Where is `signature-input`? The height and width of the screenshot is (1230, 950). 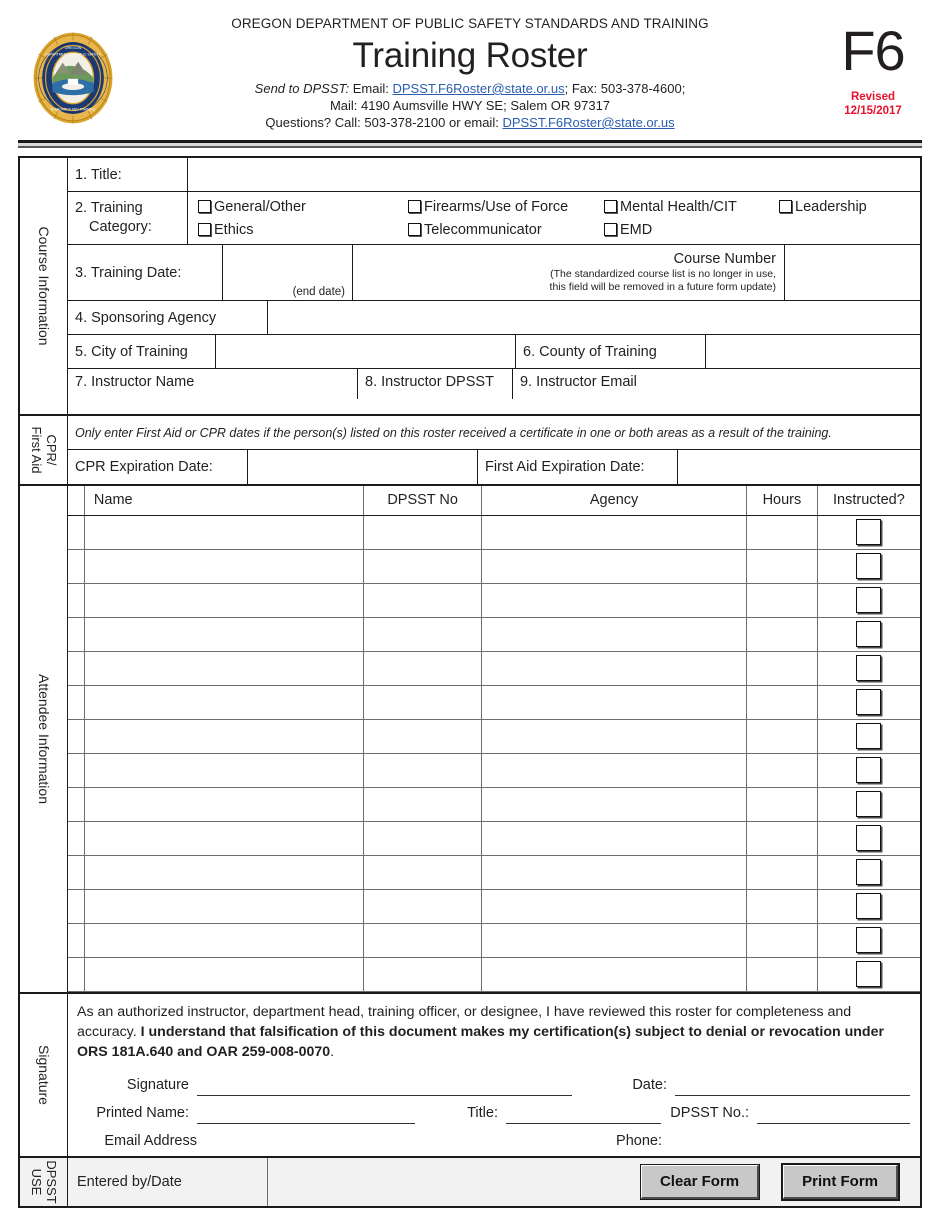
signature-input is located at coordinates (384, 1086).